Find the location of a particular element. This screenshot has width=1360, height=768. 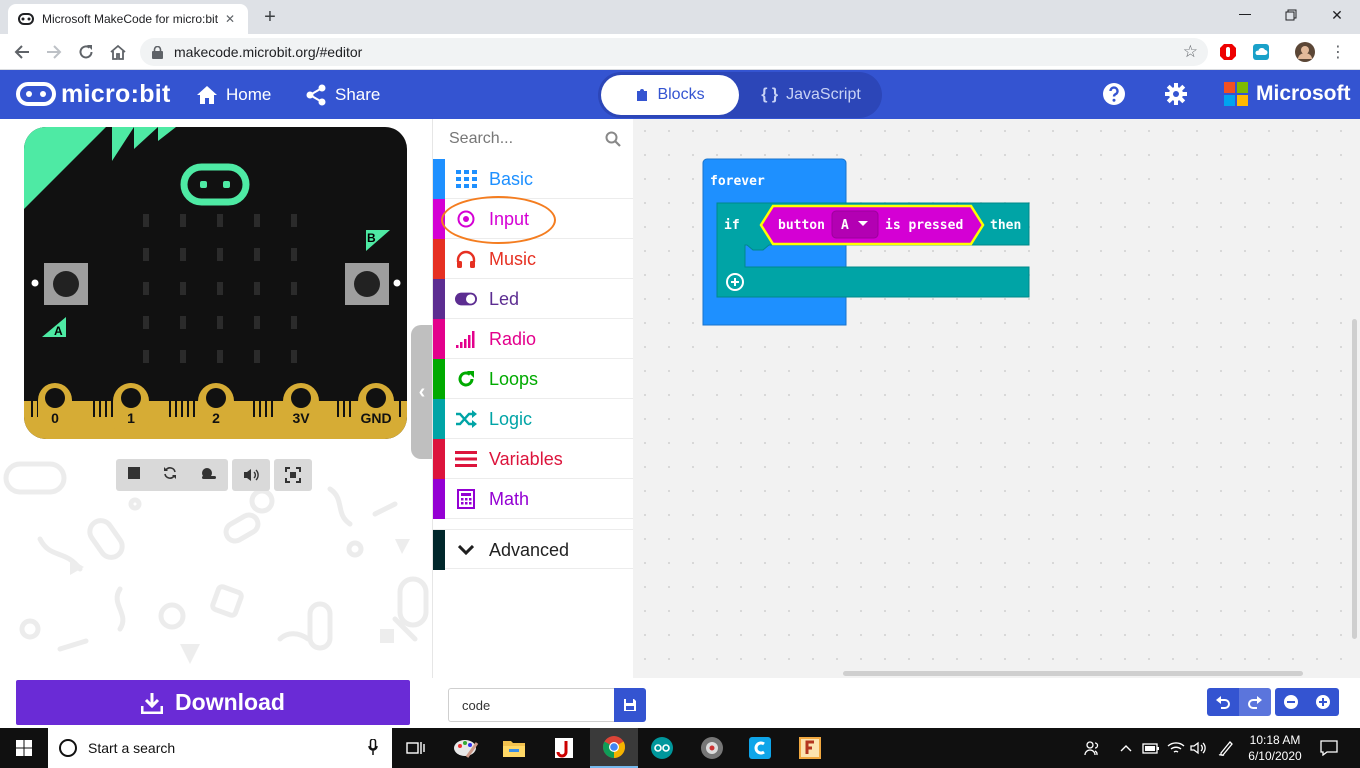

is-pressed-label: is pressed is located at coordinates (924, 225).